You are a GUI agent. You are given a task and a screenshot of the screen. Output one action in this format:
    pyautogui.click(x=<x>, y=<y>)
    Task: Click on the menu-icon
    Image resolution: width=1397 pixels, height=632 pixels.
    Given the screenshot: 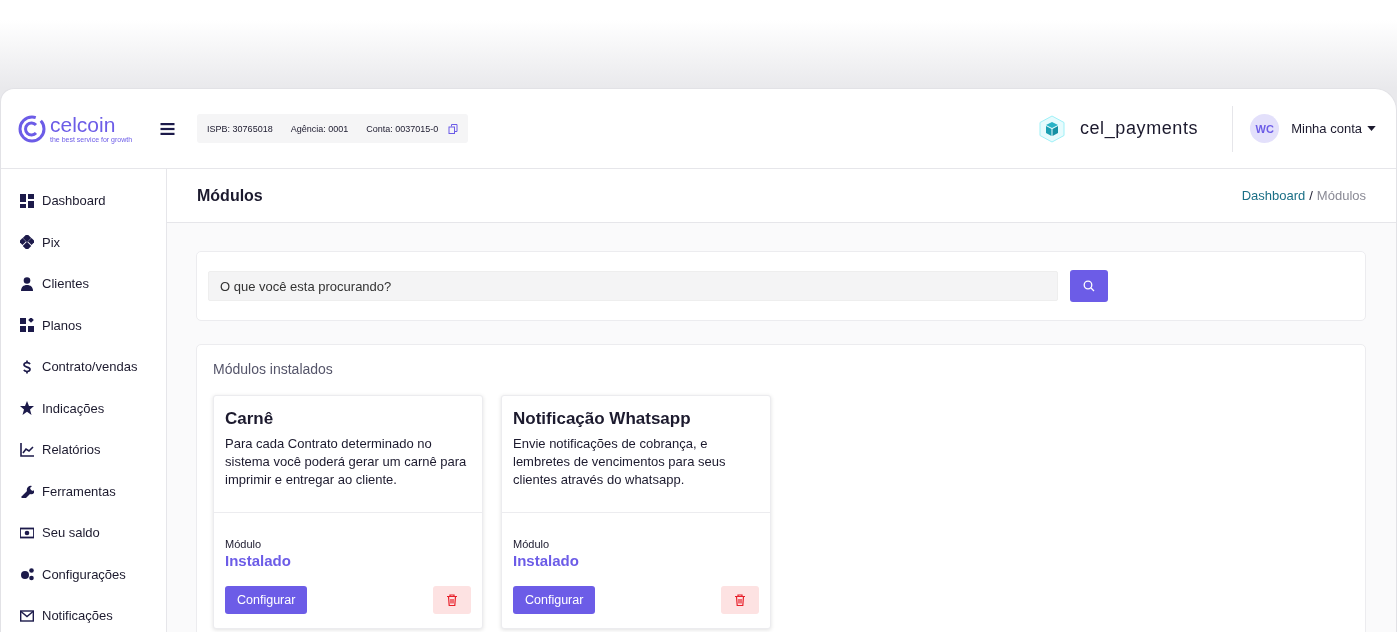 What is the action you would take?
    pyautogui.click(x=168, y=128)
    